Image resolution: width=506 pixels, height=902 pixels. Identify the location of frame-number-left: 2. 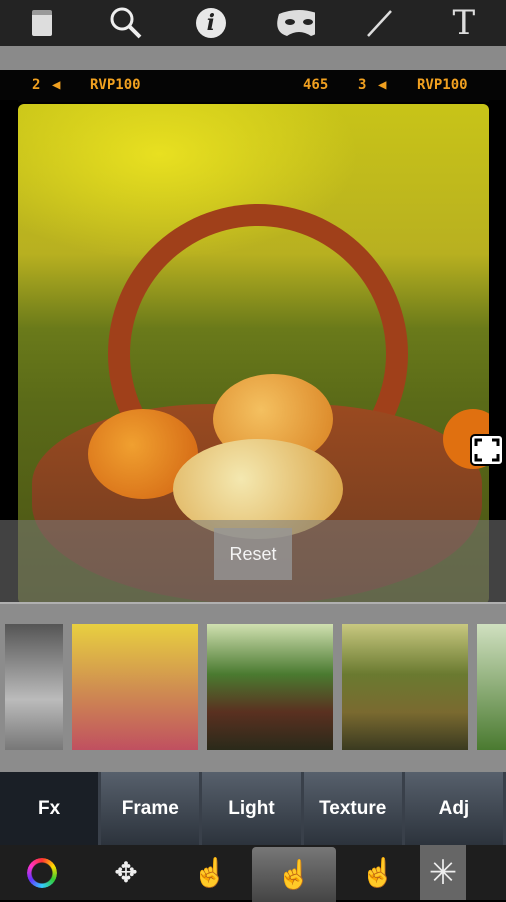
(36, 85).